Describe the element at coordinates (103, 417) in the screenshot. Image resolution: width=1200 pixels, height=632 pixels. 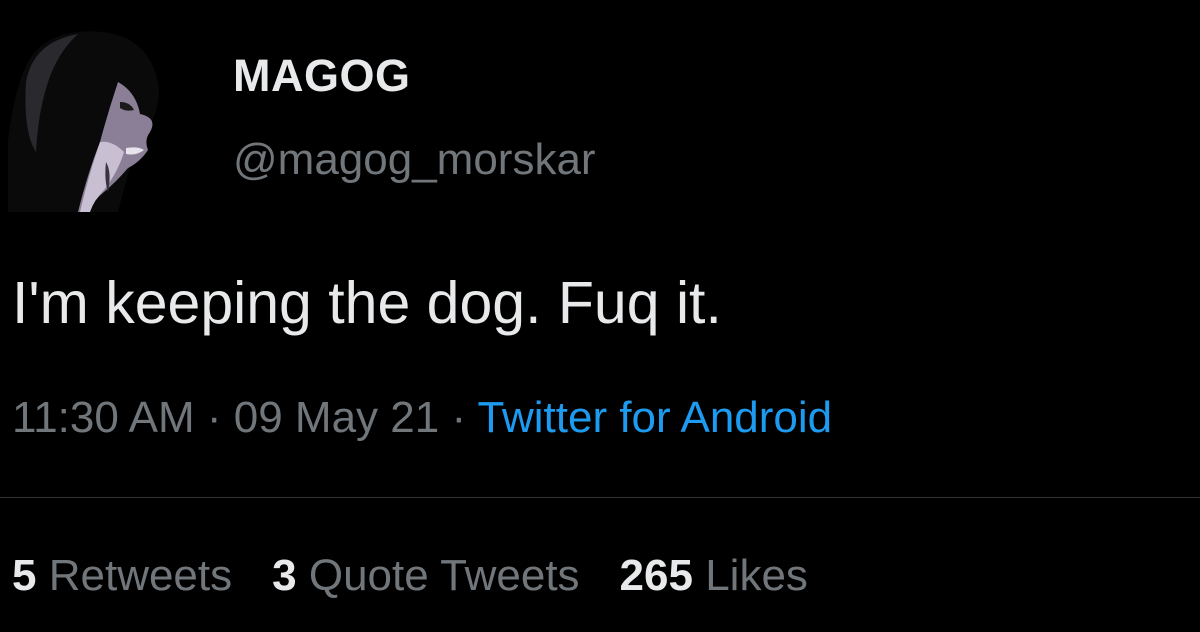
I see `tweet-time: 11:30 AM` at that location.